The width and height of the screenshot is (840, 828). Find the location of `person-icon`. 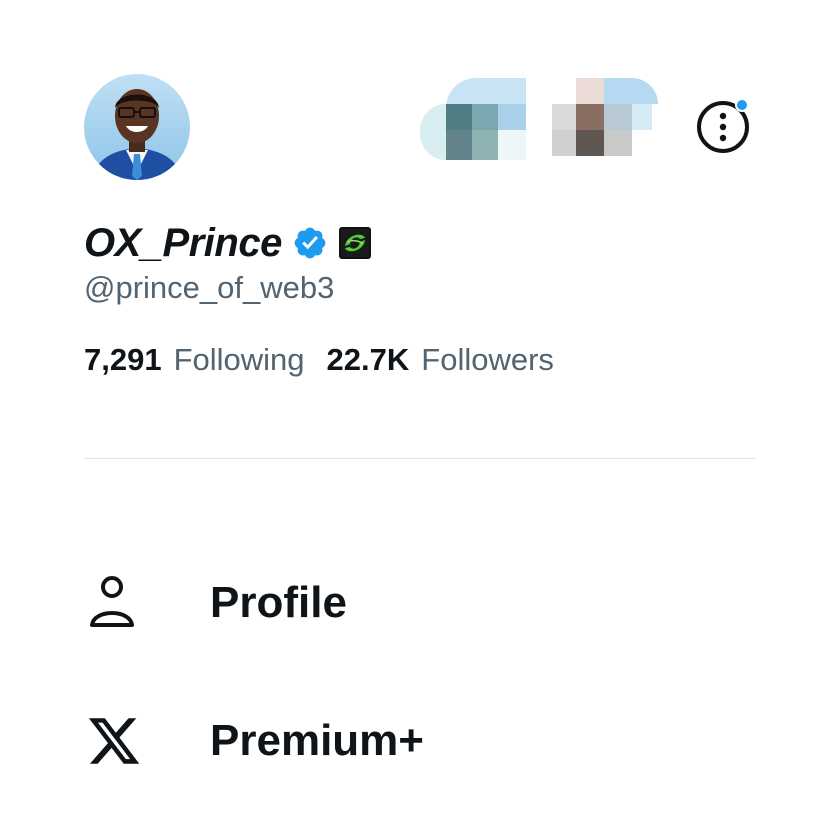

person-icon is located at coordinates (115, 603).